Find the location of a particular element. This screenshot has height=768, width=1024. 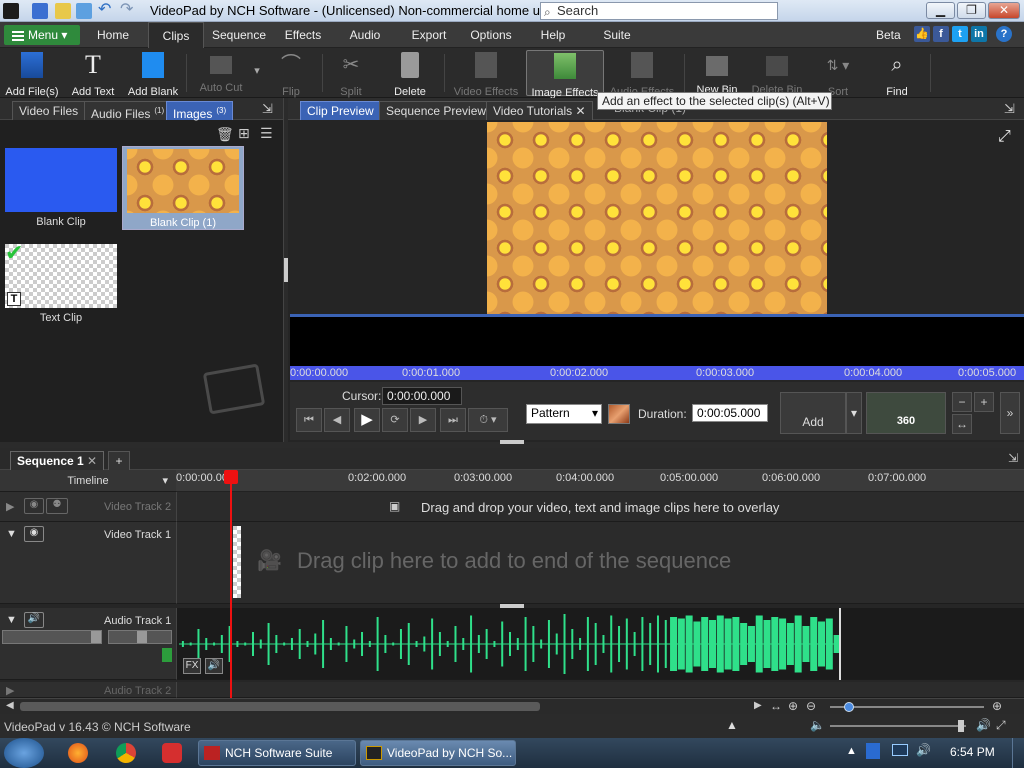

pattern-swatch is located at coordinates (619, 414).